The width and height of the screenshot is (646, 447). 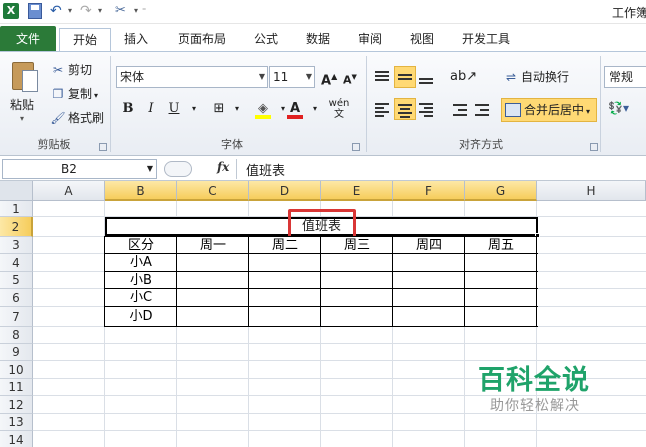 I want to click on customize-qat-icon: ⁼, so click(x=146, y=11).